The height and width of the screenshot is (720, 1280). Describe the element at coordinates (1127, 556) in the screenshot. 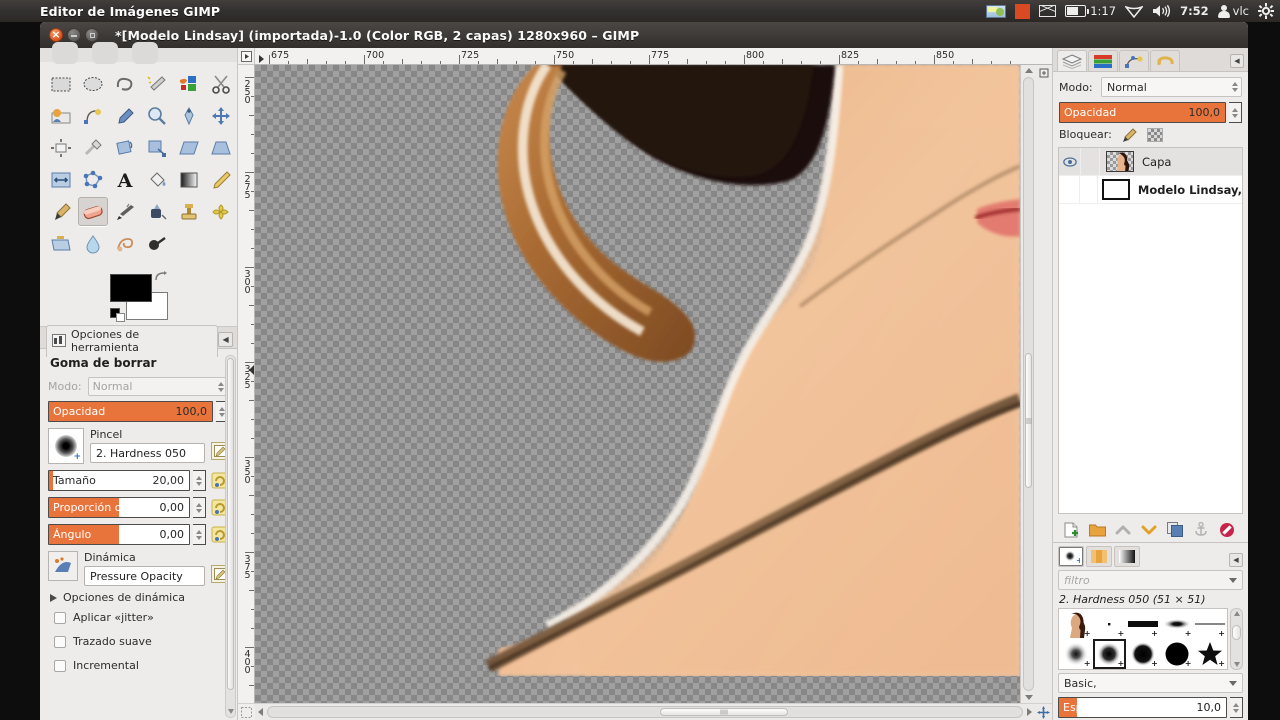

I see `tab-gradients` at that location.